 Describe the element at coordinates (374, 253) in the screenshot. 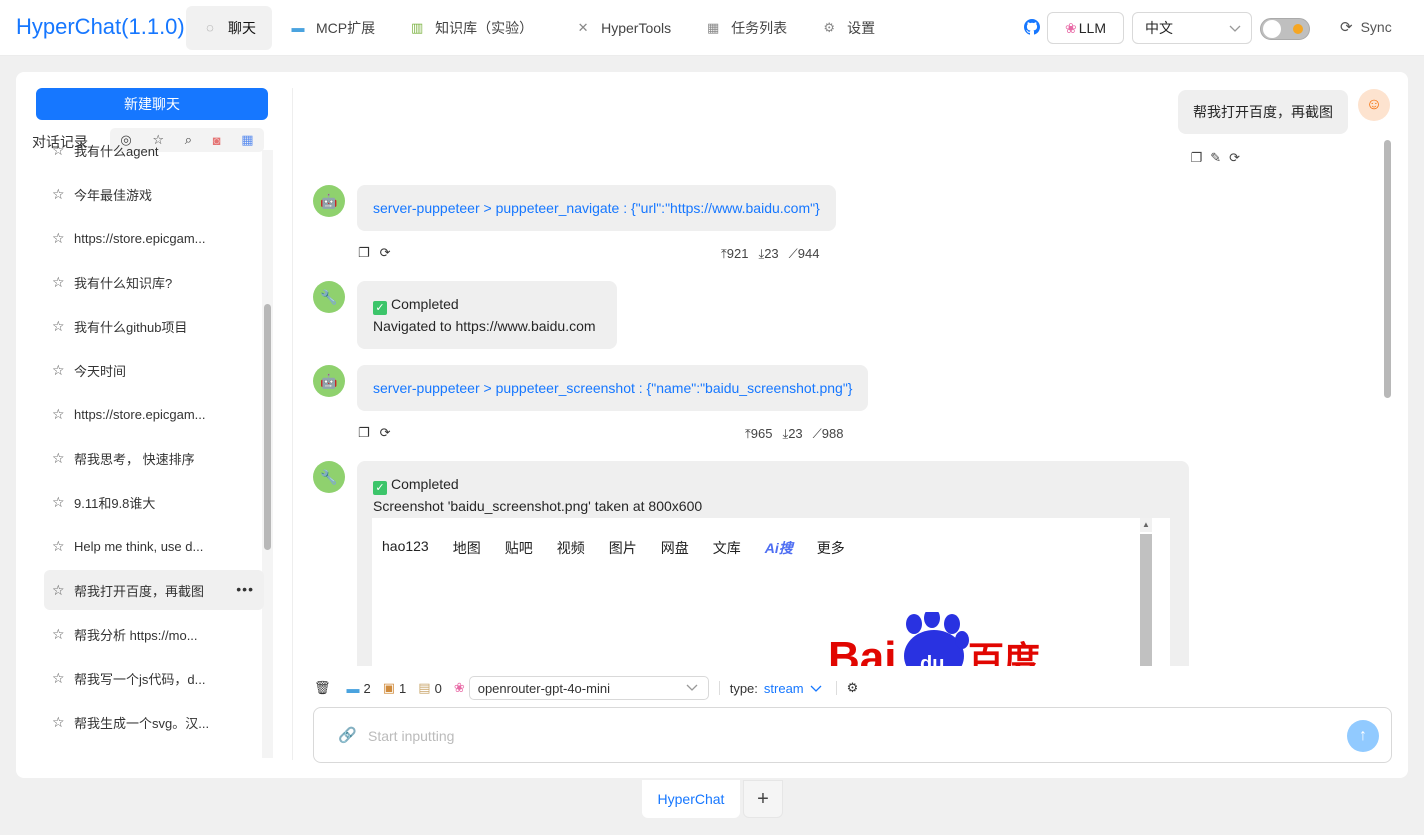

I see `message-actions: ❐ ⟳` at that location.